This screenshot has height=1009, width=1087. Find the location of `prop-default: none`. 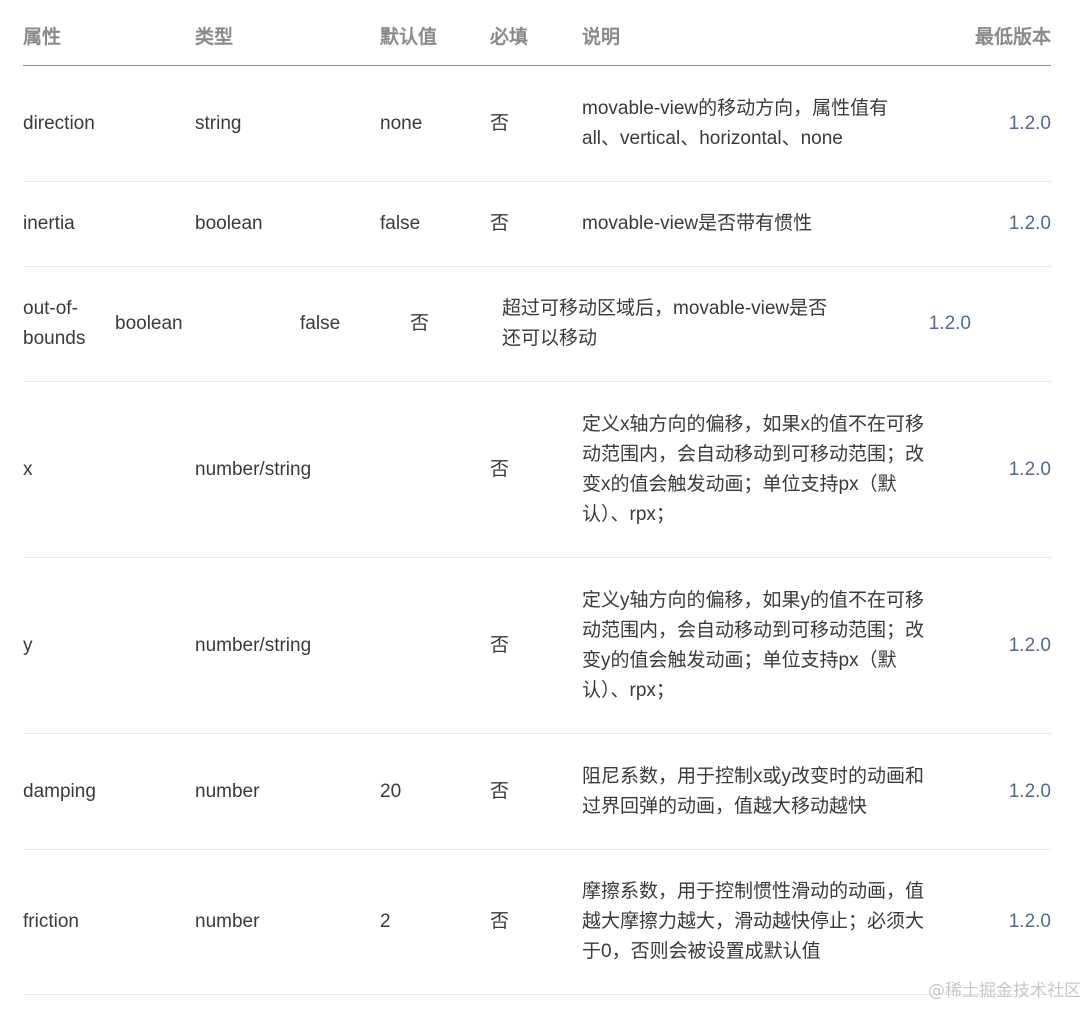

prop-default: none is located at coordinates (401, 123).